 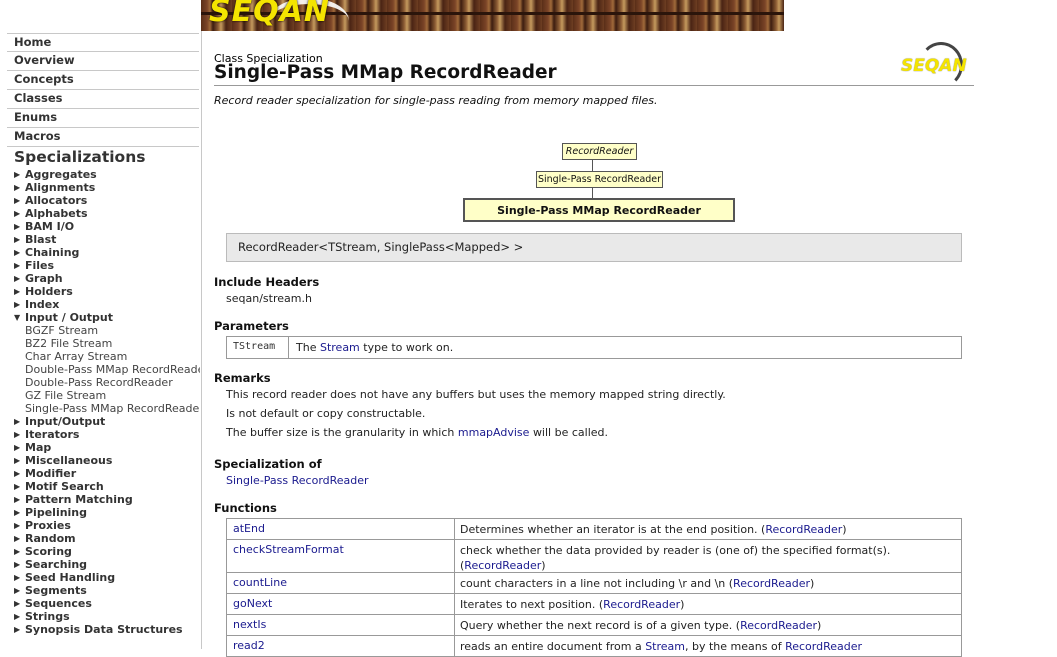 I want to click on tree-group-label: BAM I/O, so click(x=50, y=226).